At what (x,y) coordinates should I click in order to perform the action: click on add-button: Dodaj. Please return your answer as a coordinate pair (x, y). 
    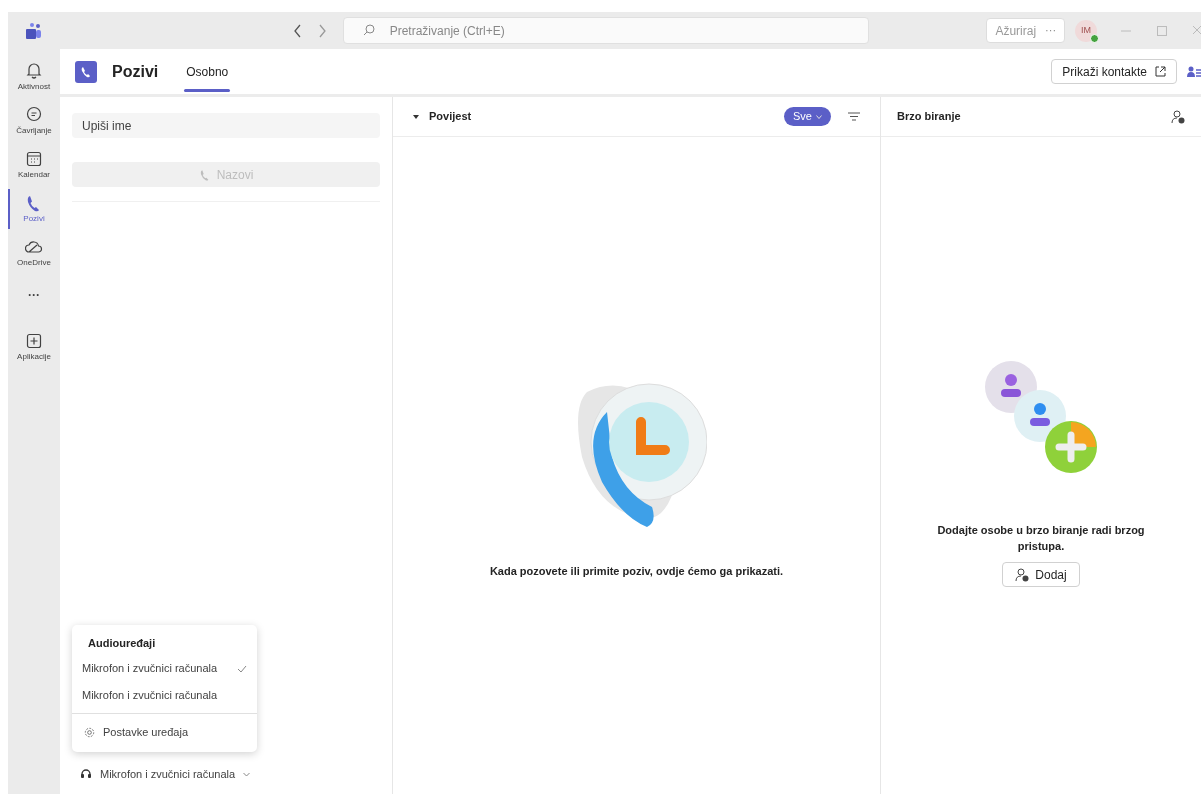
    Looking at the image, I should click on (1041, 574).